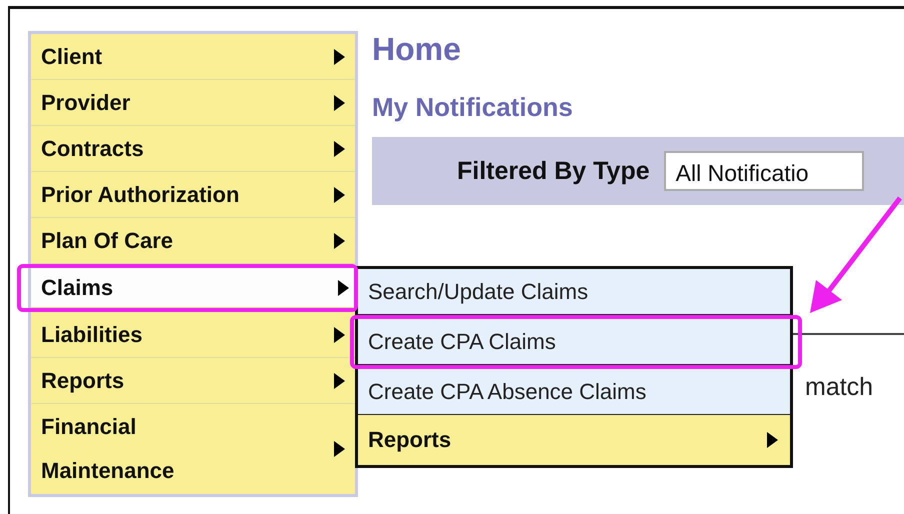  I want to click on message-text: match, so click(839, 387).